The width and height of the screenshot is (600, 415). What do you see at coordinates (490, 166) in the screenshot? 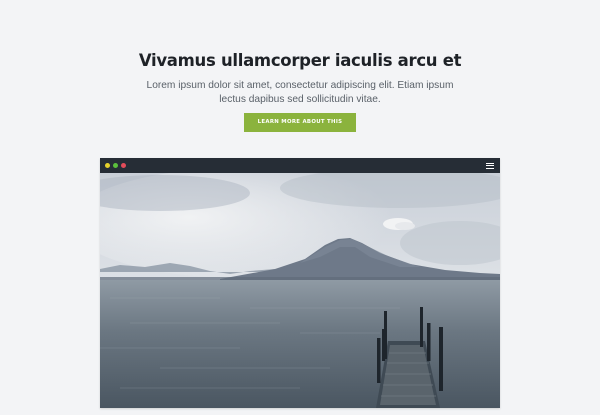
I see `hamburger-menu-icon` at bounding box center [490, 166].